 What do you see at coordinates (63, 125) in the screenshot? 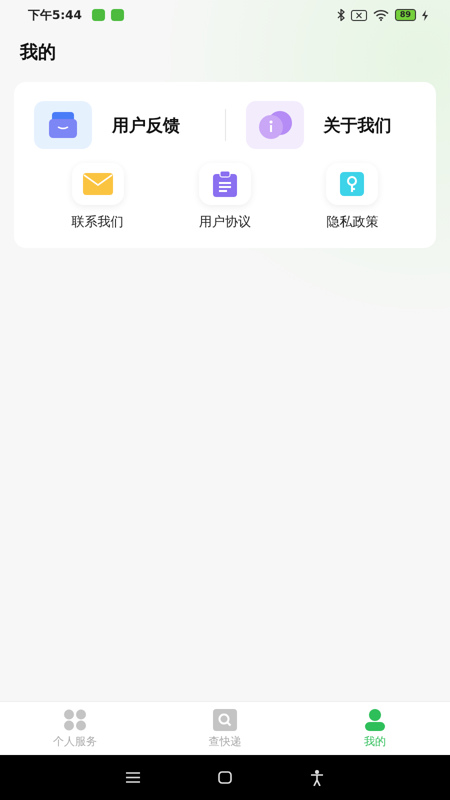
I see `tray-icon` at bounding box center [63, 125].